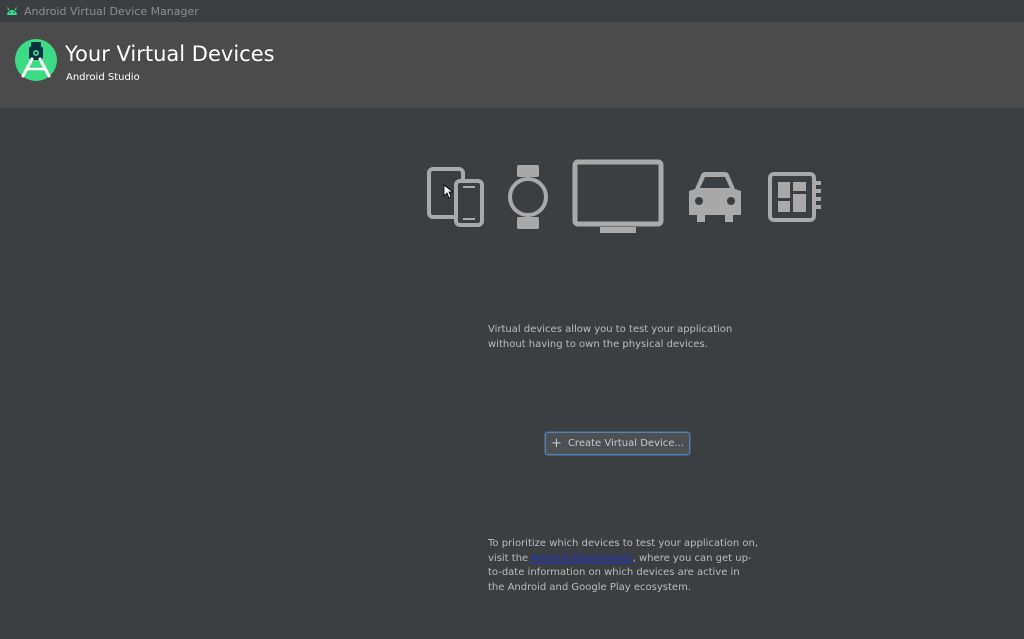 The height and width of the screenshot is (639, 1024). I want to click on tv-icon, so click(618, 196).